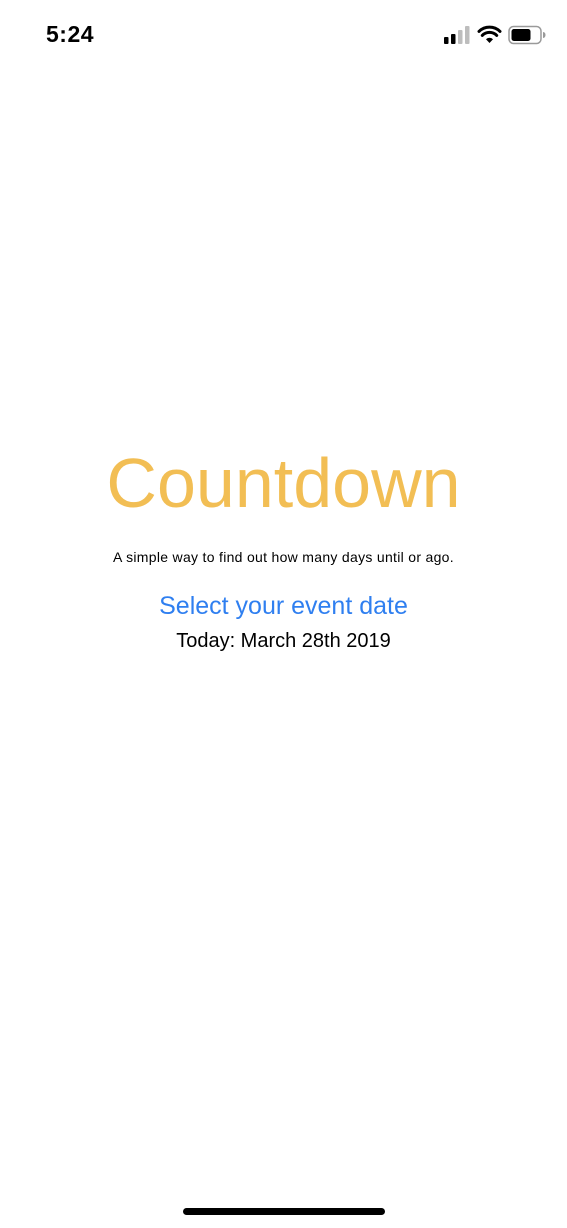 The image size is (567, 1228). What do you see at coordinates (284, 1211) in the screenshot?
I see `home-indicator` at bounding box center [284, 1211].